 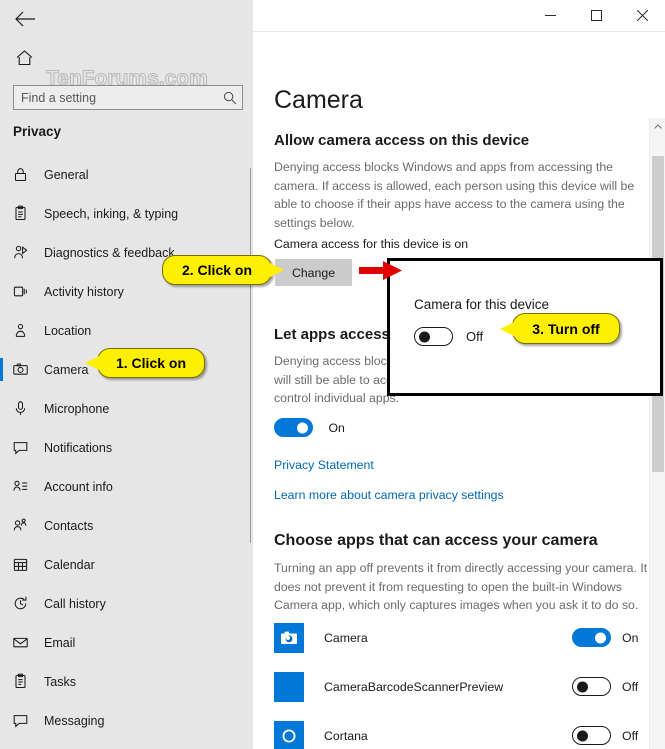 What do you see at coordinates (74, 720) in the screenshot?
I see `sidebar-item-label: Messaging` at bounding box center [74, 720].